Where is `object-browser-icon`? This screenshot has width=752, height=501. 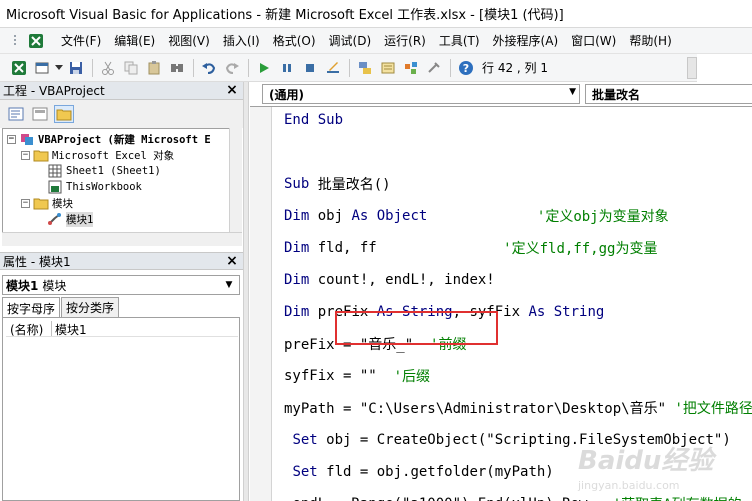
object-browser-icon is located at coordinates (411, 68).